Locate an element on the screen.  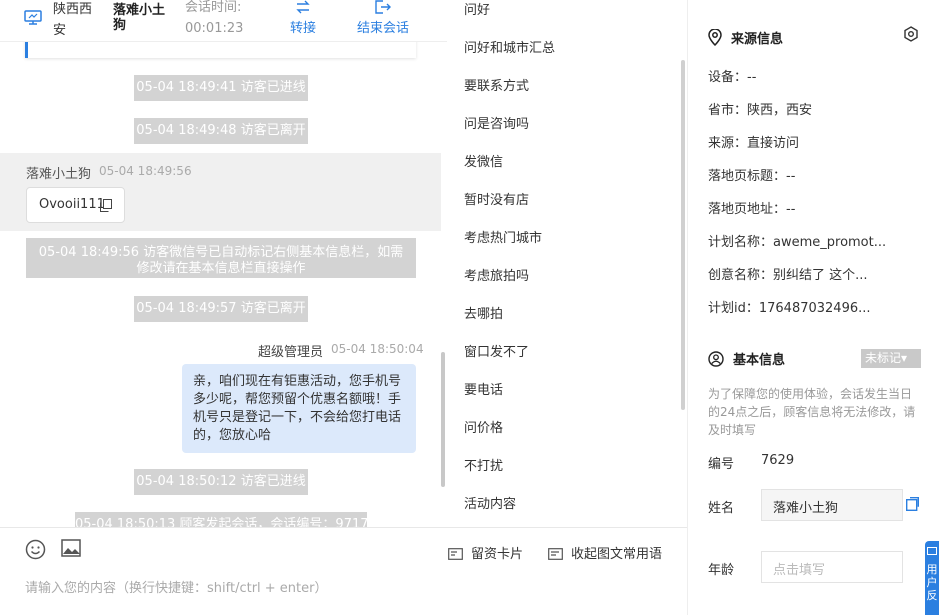
feedback-tab: 用户反 is located at coordinates (932, 578).